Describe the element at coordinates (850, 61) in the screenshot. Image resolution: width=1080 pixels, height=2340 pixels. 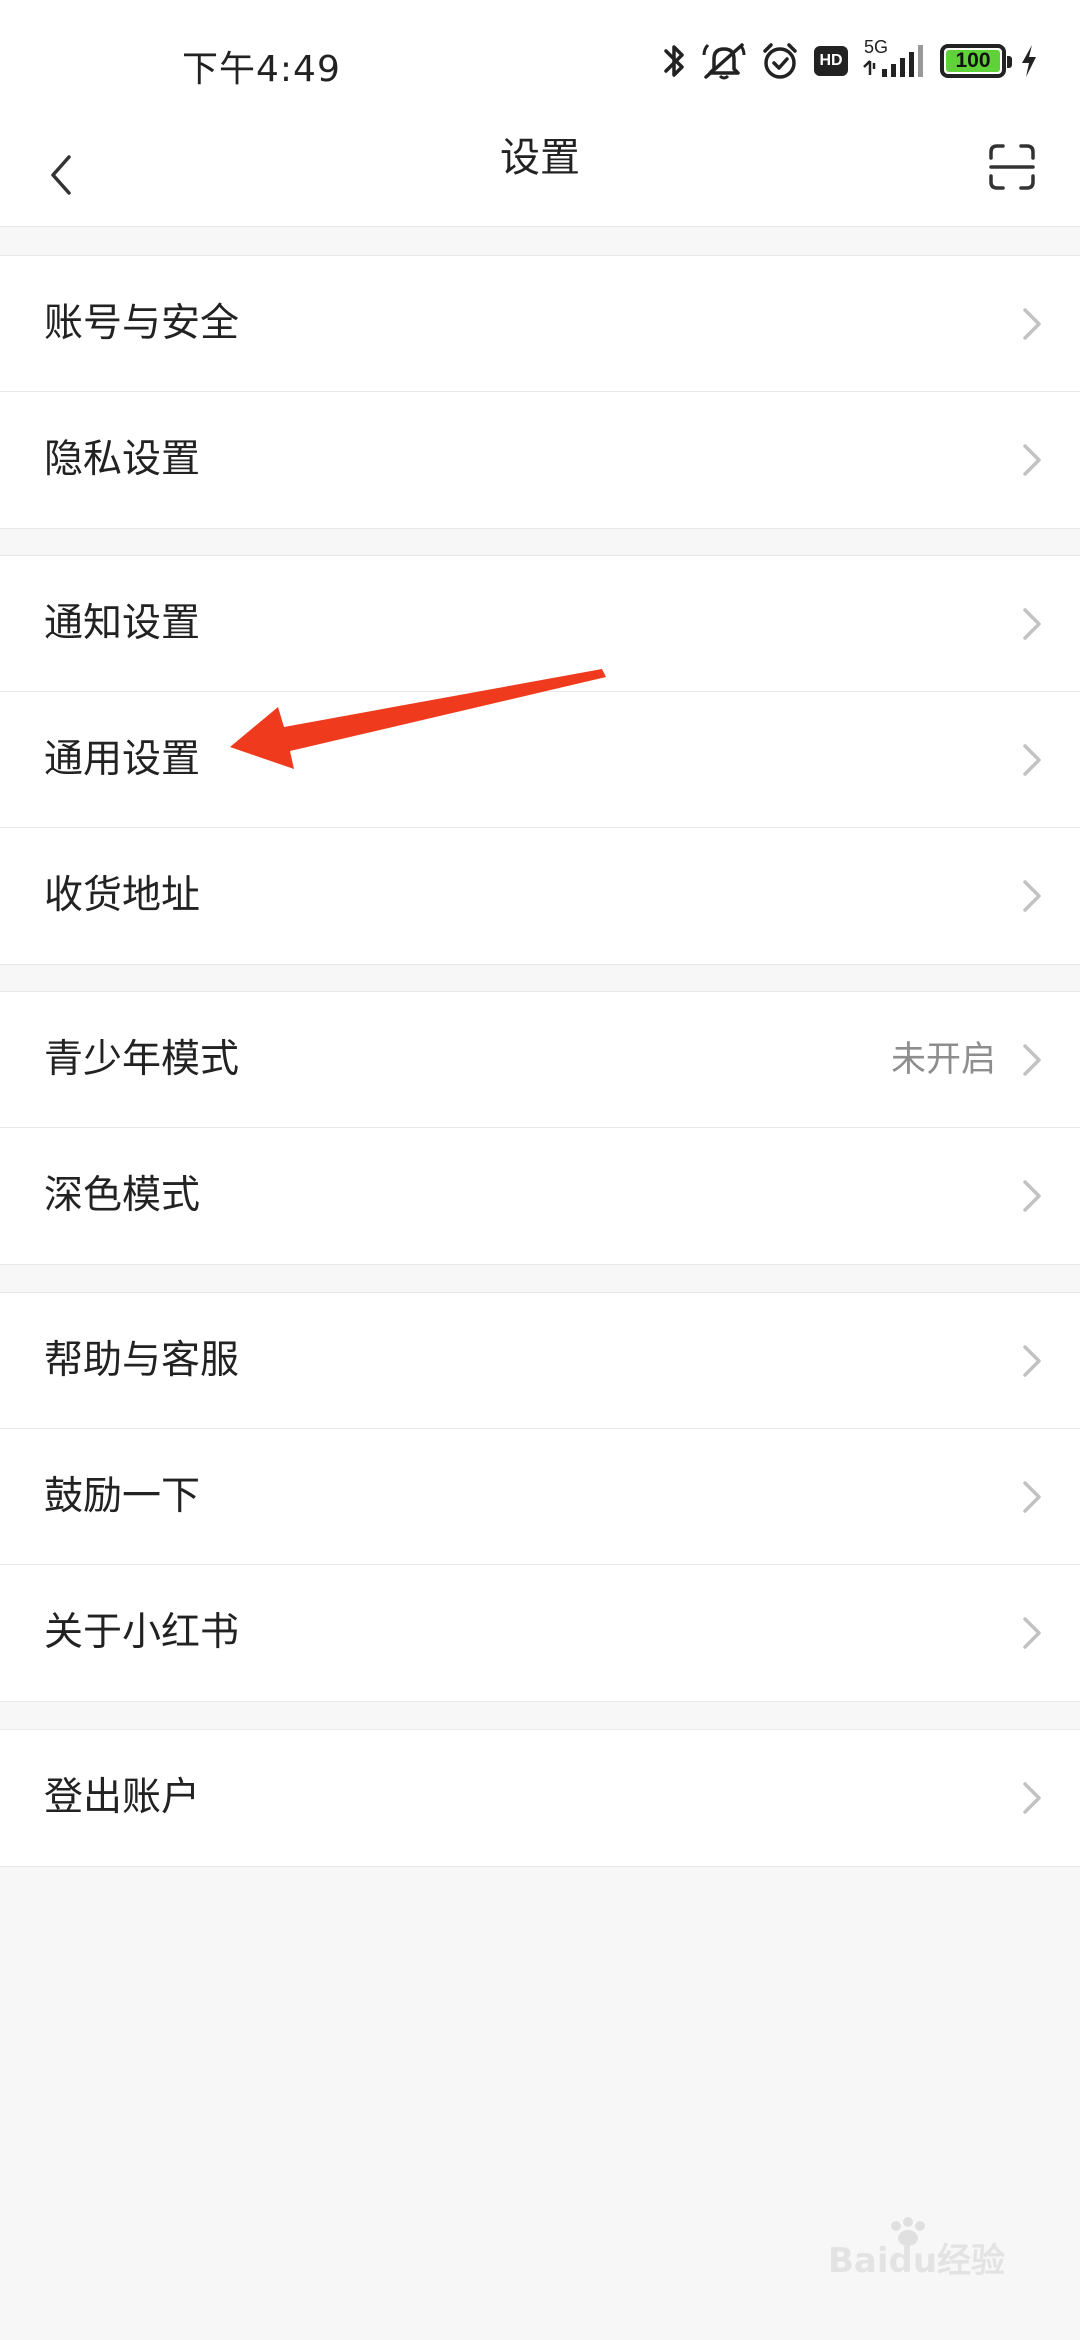
I see `status-icons: HD 5G 100` at that location.